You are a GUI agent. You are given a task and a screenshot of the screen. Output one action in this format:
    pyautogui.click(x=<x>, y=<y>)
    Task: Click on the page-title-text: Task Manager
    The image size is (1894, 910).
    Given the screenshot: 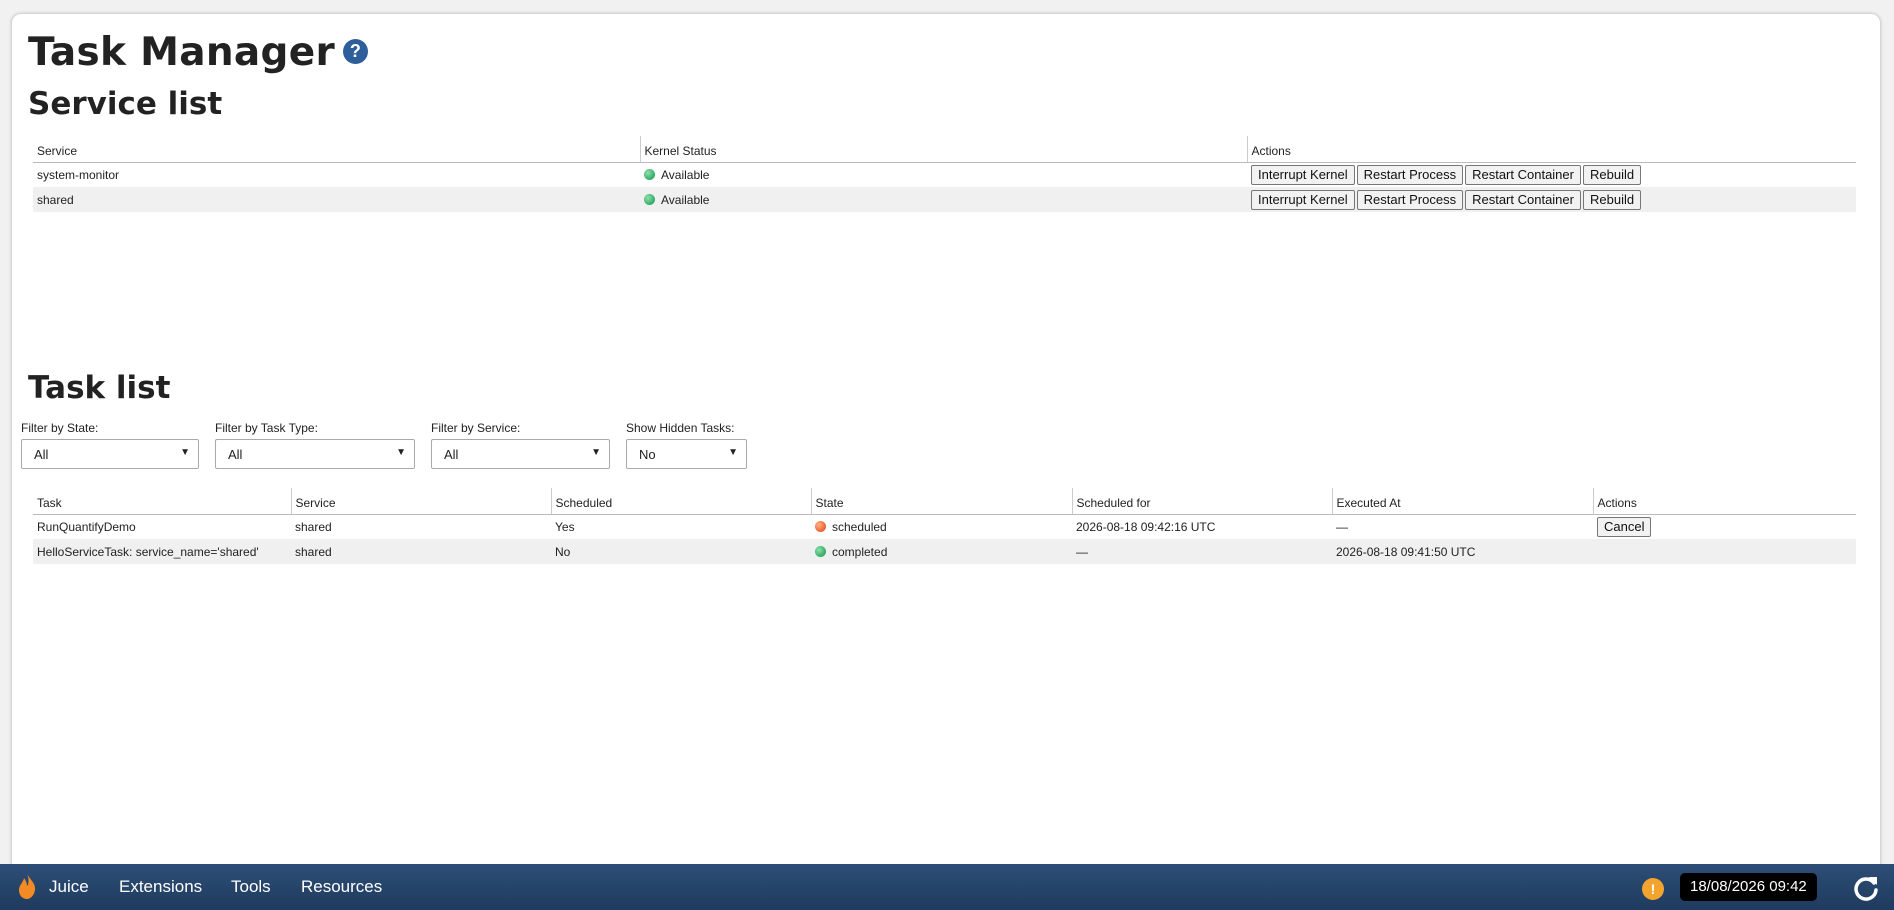 What is the action you would take?
    pyautogui.click(x=182, y=52)
    